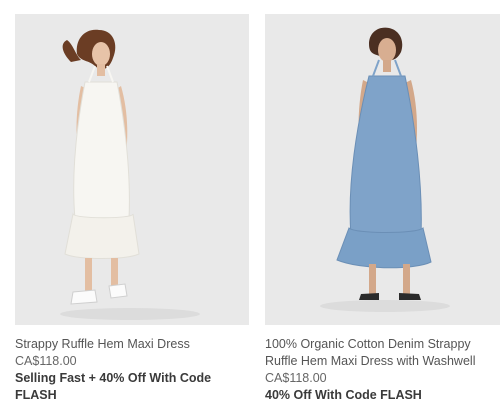  I want to click on product-name: Strappy Ruffle Hem Maxi Dress, so click(132, 344).